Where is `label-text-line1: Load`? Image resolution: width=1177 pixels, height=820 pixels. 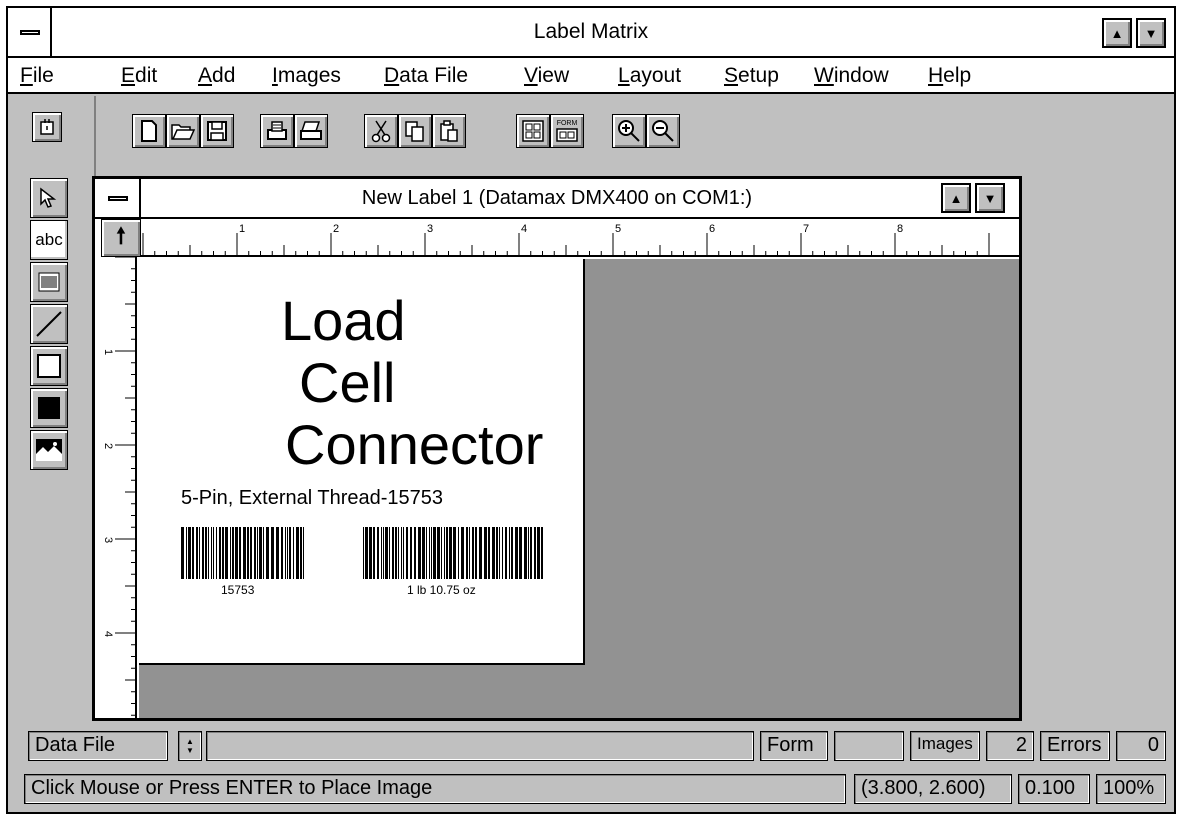
label-text-line1: Load is located at coordinates (343, 321).